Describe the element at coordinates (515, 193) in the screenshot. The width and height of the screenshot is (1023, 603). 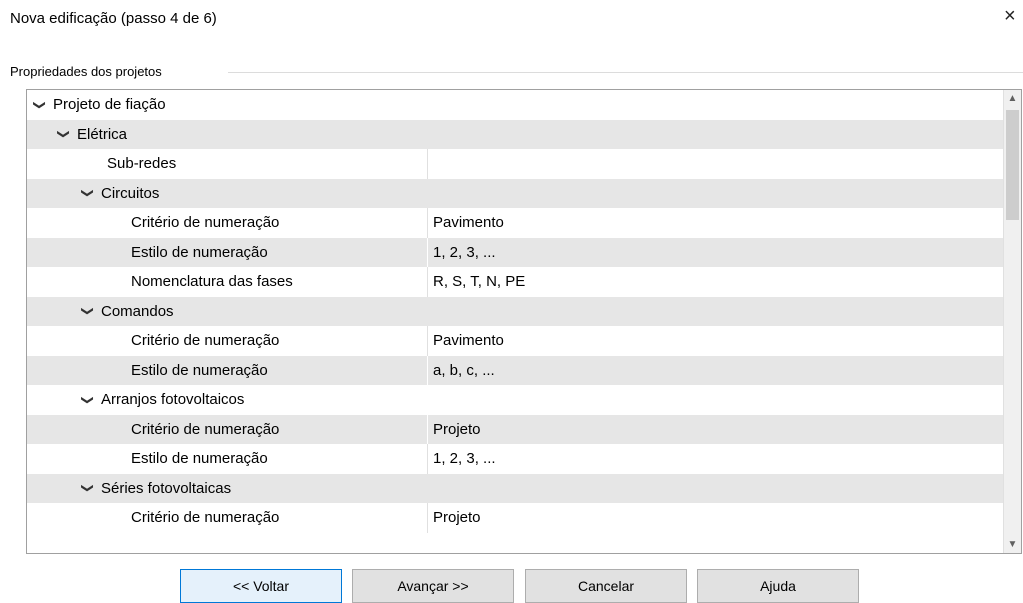
I see `grid-category-row: ❯ Circuitos` at that location.